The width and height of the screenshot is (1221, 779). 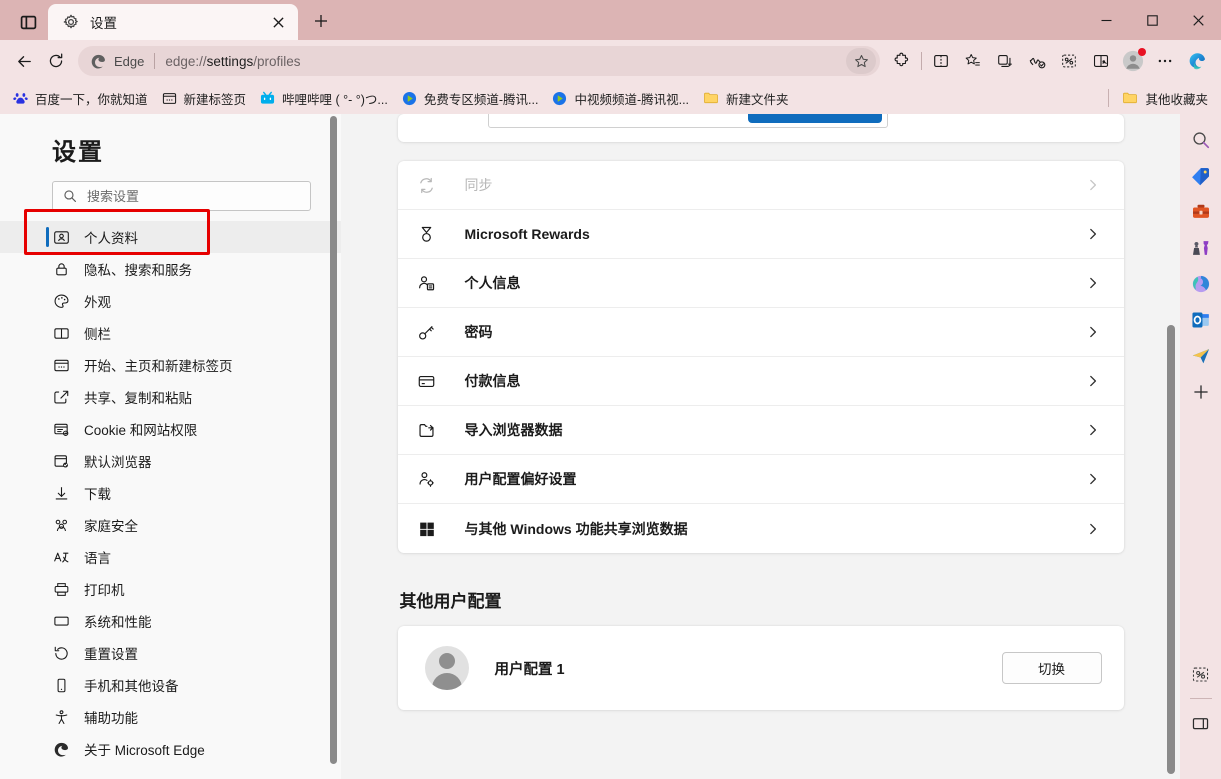 I want to click on sidebar-item-appearance: 外观, so click(x=170, y=301).